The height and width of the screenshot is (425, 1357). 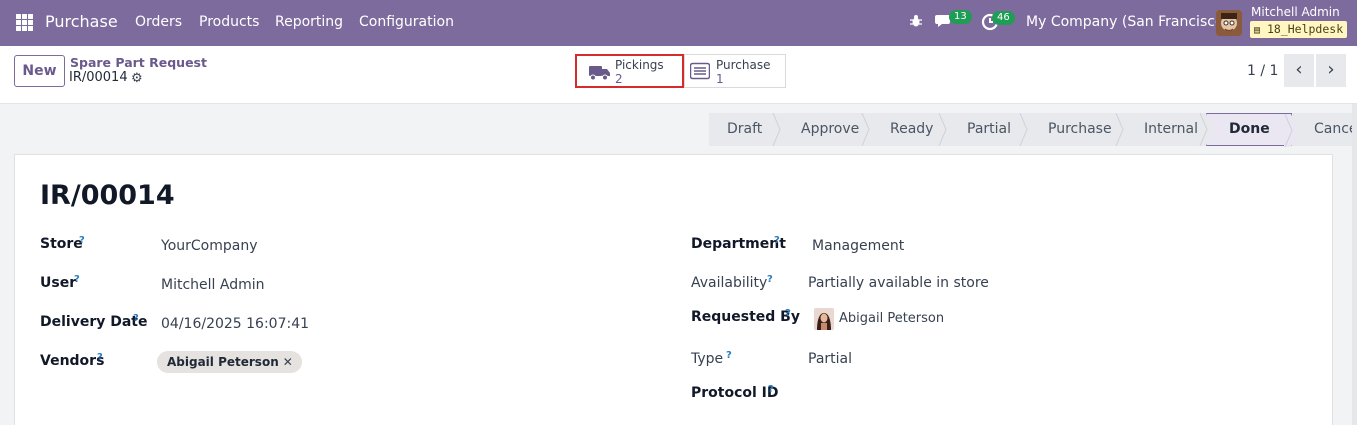 I want to click on database-icon: ▤, so click(x=1257, y=30).